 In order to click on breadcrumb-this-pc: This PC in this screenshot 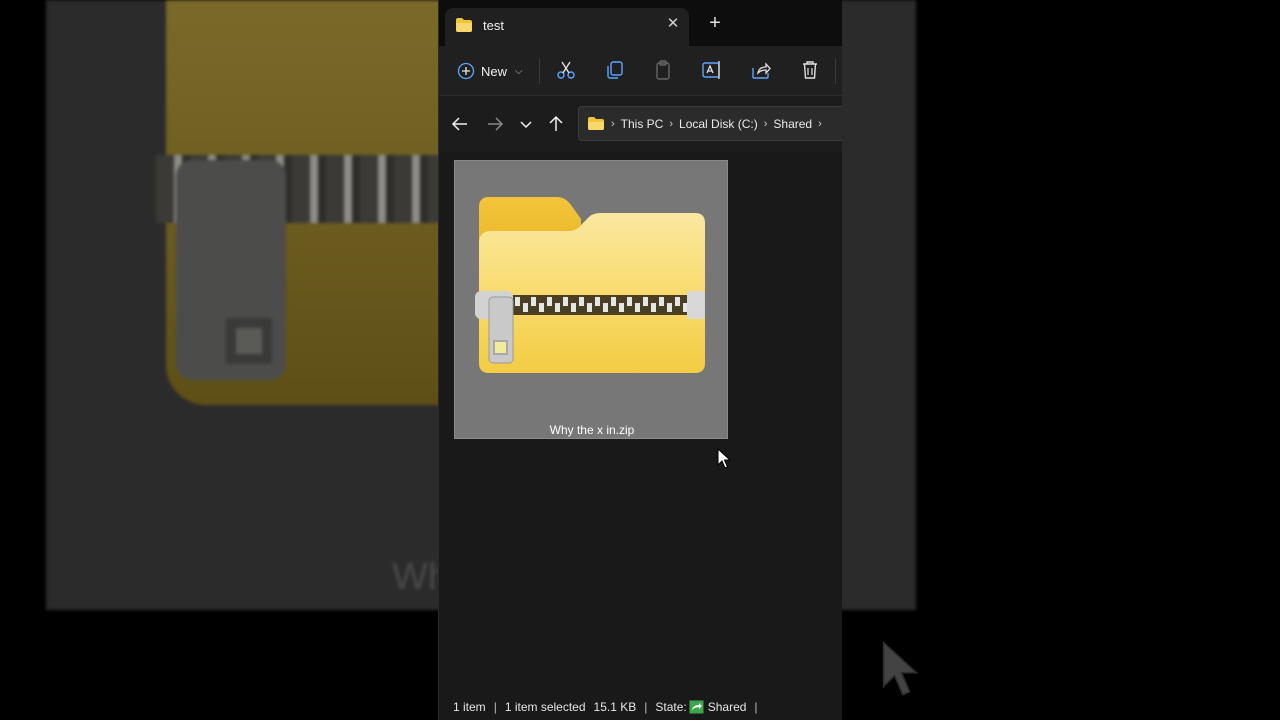, I will do `click(642, 124)`.